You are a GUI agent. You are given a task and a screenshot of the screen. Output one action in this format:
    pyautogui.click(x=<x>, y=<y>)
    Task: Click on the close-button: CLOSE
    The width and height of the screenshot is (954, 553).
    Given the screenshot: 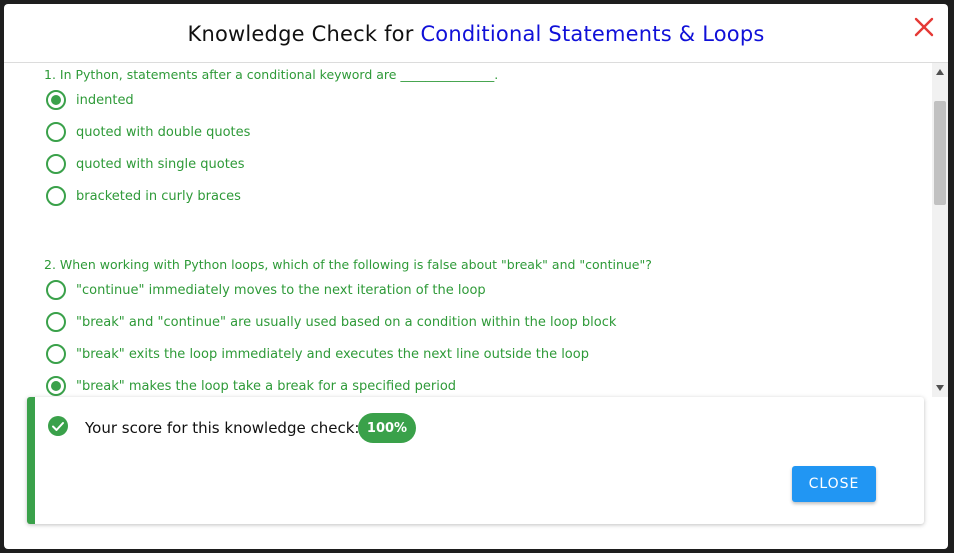 What is the action you would take?
    pyautogui.click(x=834, y=484)
    